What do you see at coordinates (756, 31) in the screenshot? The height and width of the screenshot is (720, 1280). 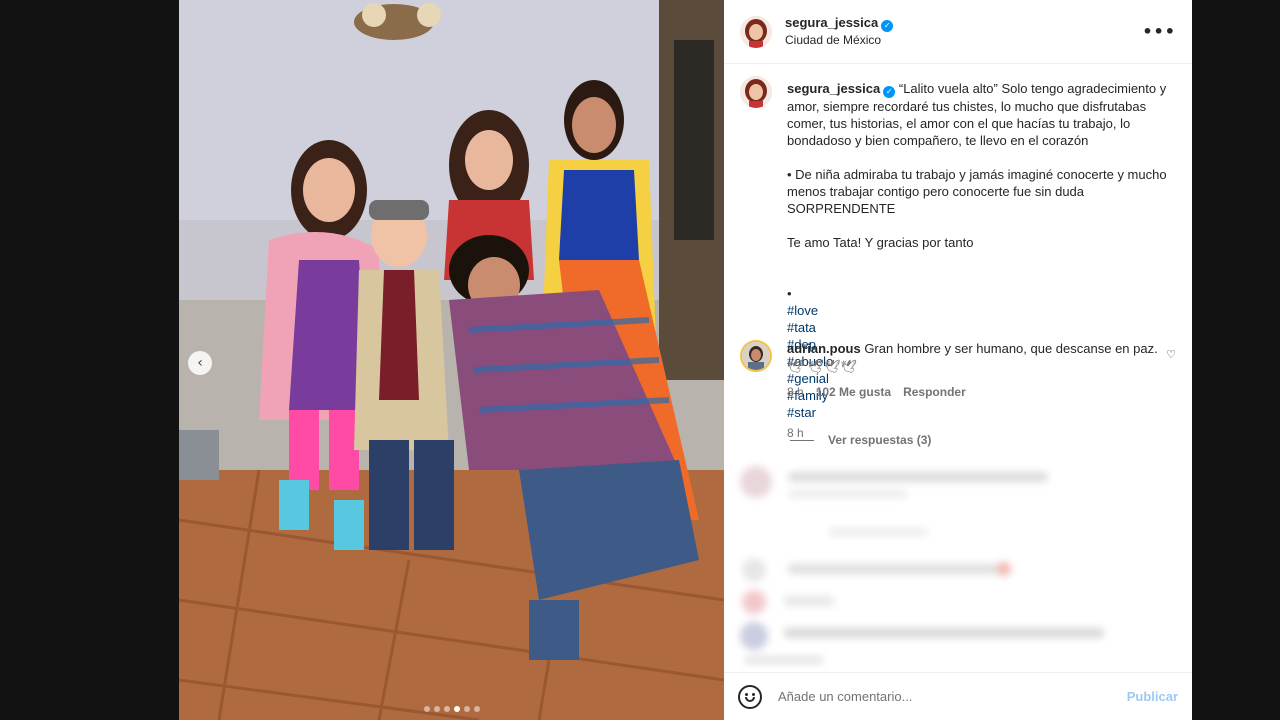 I see `author-avatar` at bounding box center [756, 31].